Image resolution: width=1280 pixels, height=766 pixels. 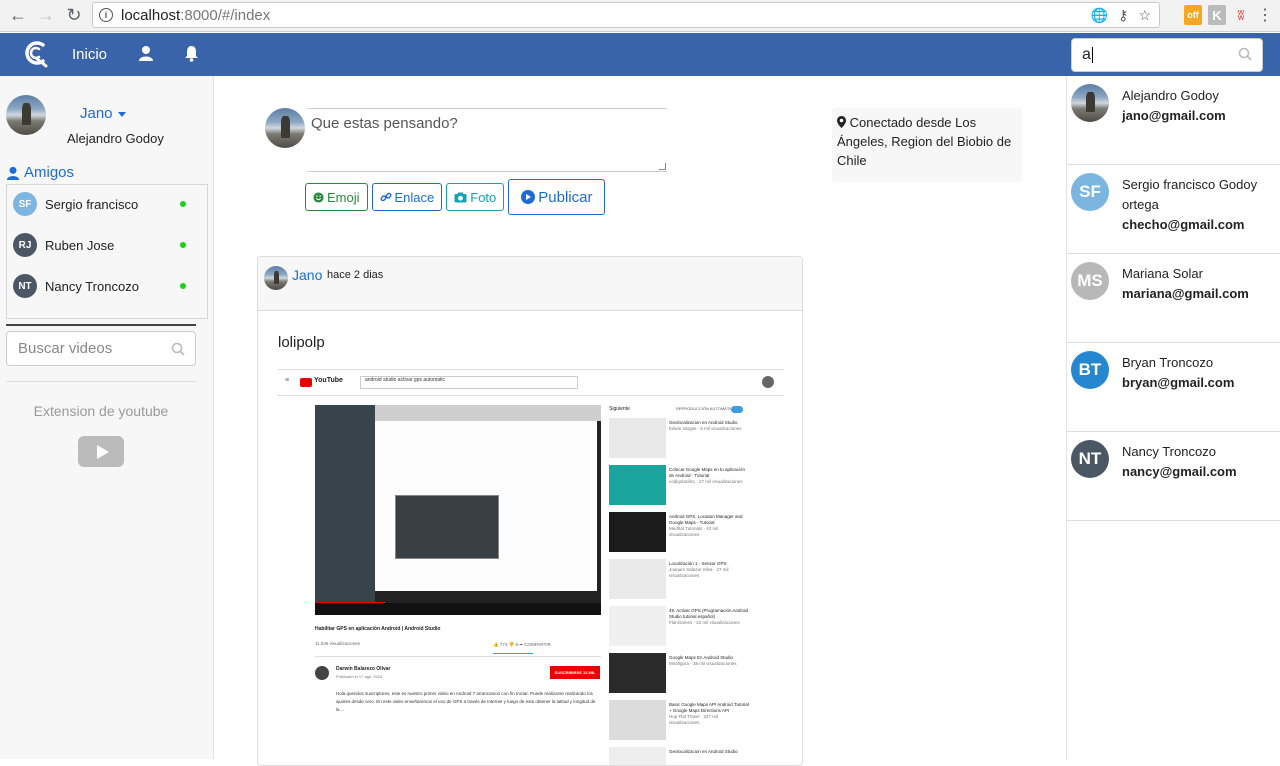 I want to click on forward-arrow-icon: →, so click(x=46, y=16).